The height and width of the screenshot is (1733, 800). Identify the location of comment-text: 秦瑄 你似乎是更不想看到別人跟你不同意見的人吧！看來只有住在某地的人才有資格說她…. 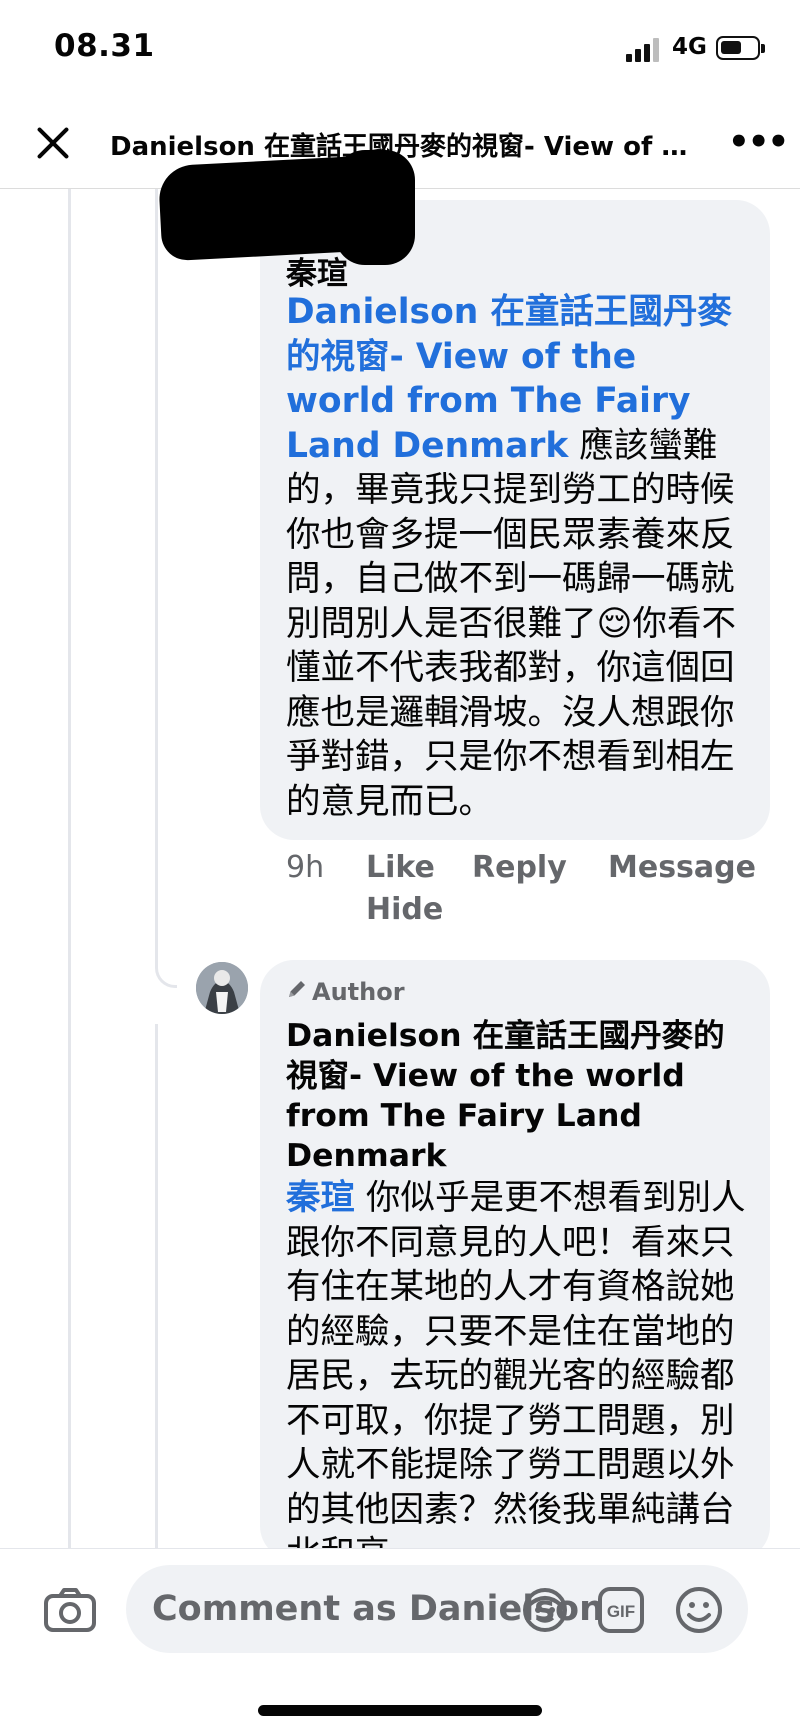
(521, 1376).